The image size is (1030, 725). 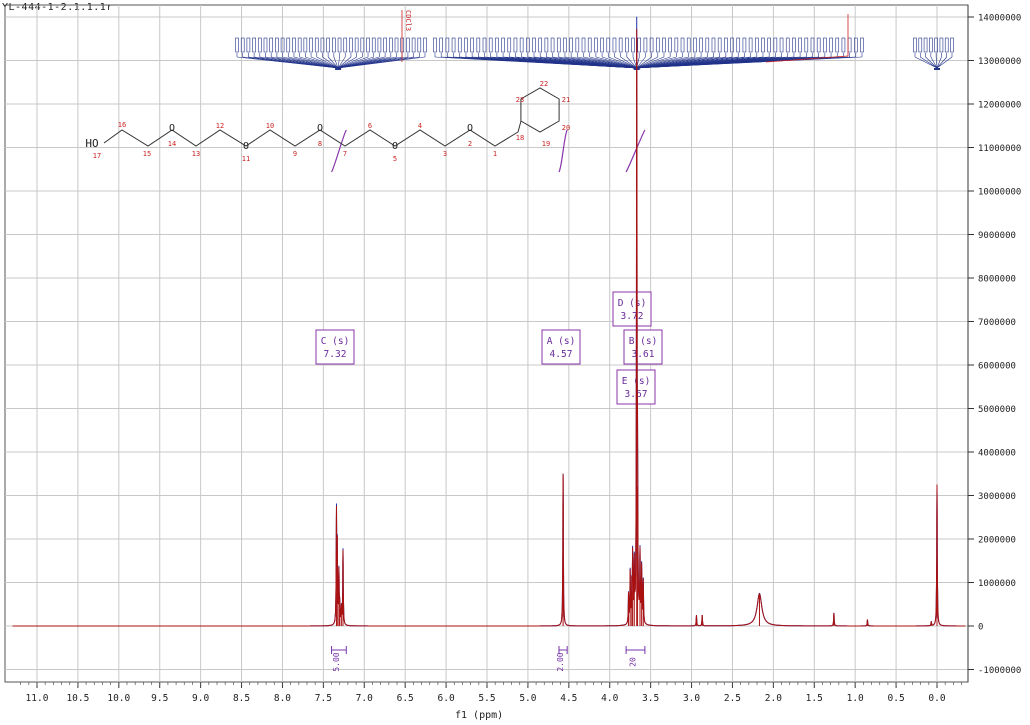 I want to click on atom-label: HO, so click(x=91, y=143).